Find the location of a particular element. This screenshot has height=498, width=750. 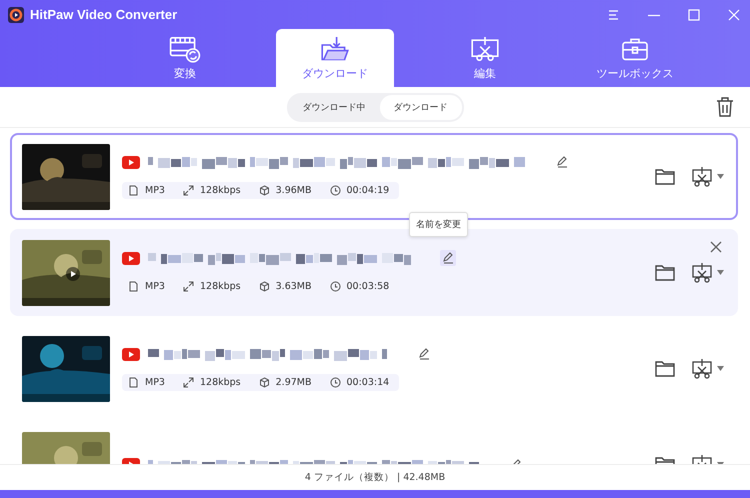

status-text: 4 ファイル（複数） | 42.48MB is located at coordinates (375, 477).